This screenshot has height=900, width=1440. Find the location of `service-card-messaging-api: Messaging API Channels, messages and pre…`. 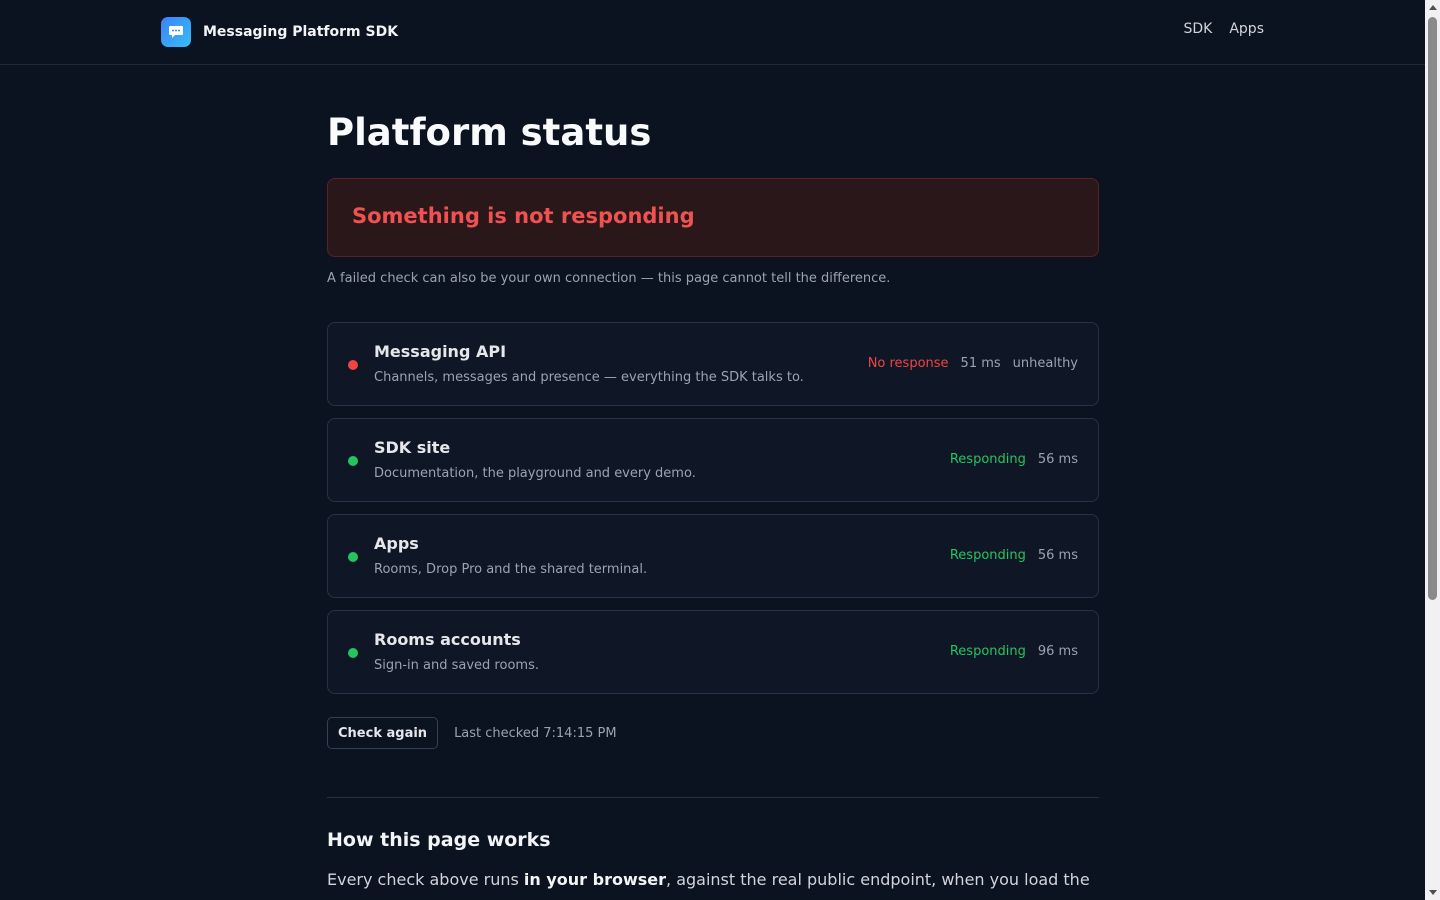

service-card-messaging-api: Messaging API Channels, messages and pre… is located at coordinates (713, 364).